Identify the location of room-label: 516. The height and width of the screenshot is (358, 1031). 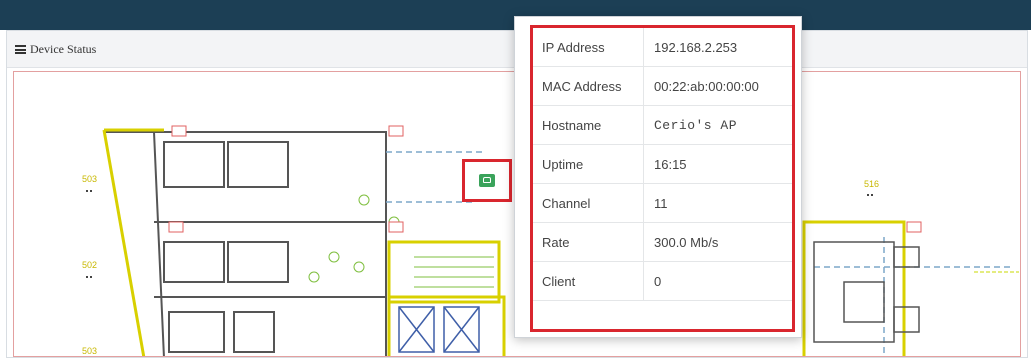
(871, 184).